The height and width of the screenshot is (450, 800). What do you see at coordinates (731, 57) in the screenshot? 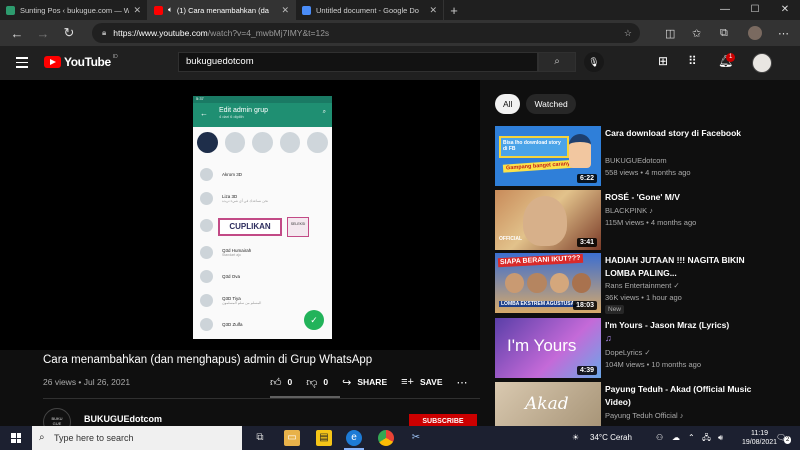
I see `notification-count-badge: 1` at bounding box center [731, 57].